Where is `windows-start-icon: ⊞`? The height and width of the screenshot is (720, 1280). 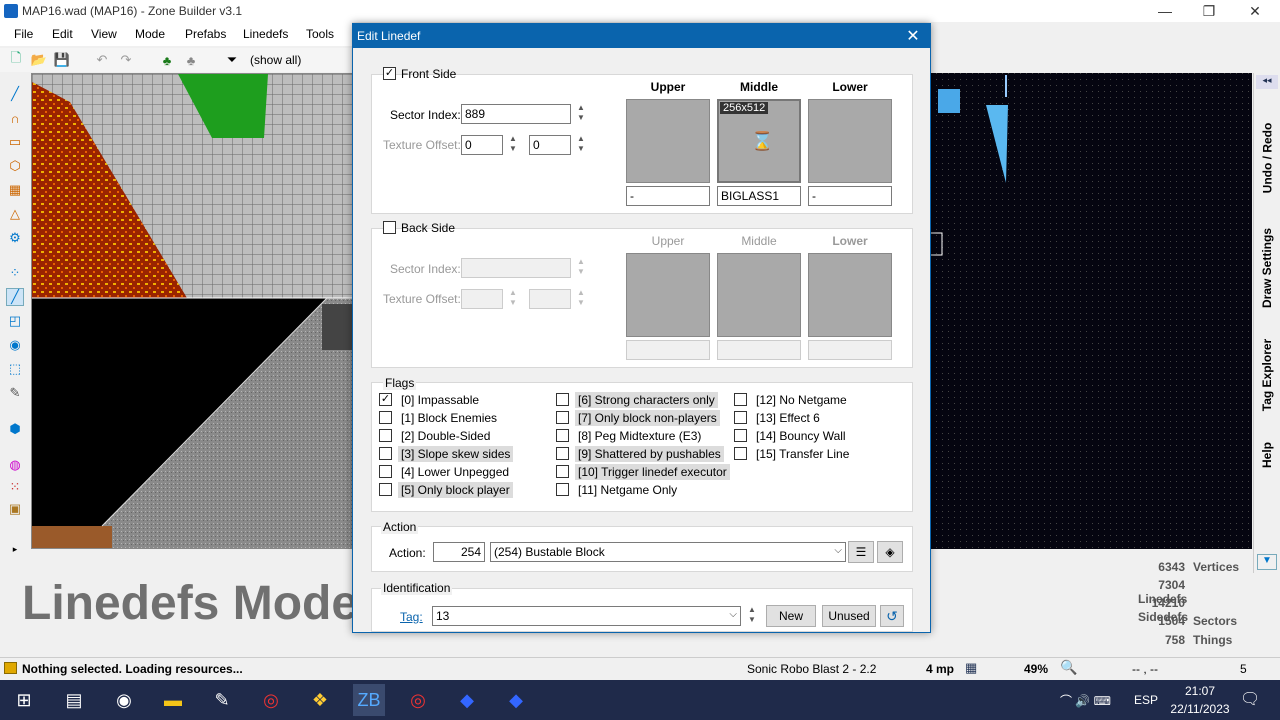 windows-start-icon: ⊞ is located at coordinates (24, 700).